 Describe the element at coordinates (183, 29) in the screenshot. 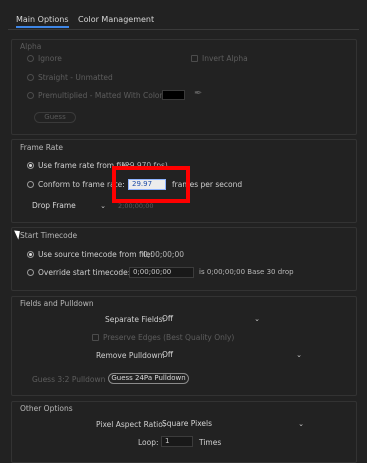

I see `tab-divider` at that location.